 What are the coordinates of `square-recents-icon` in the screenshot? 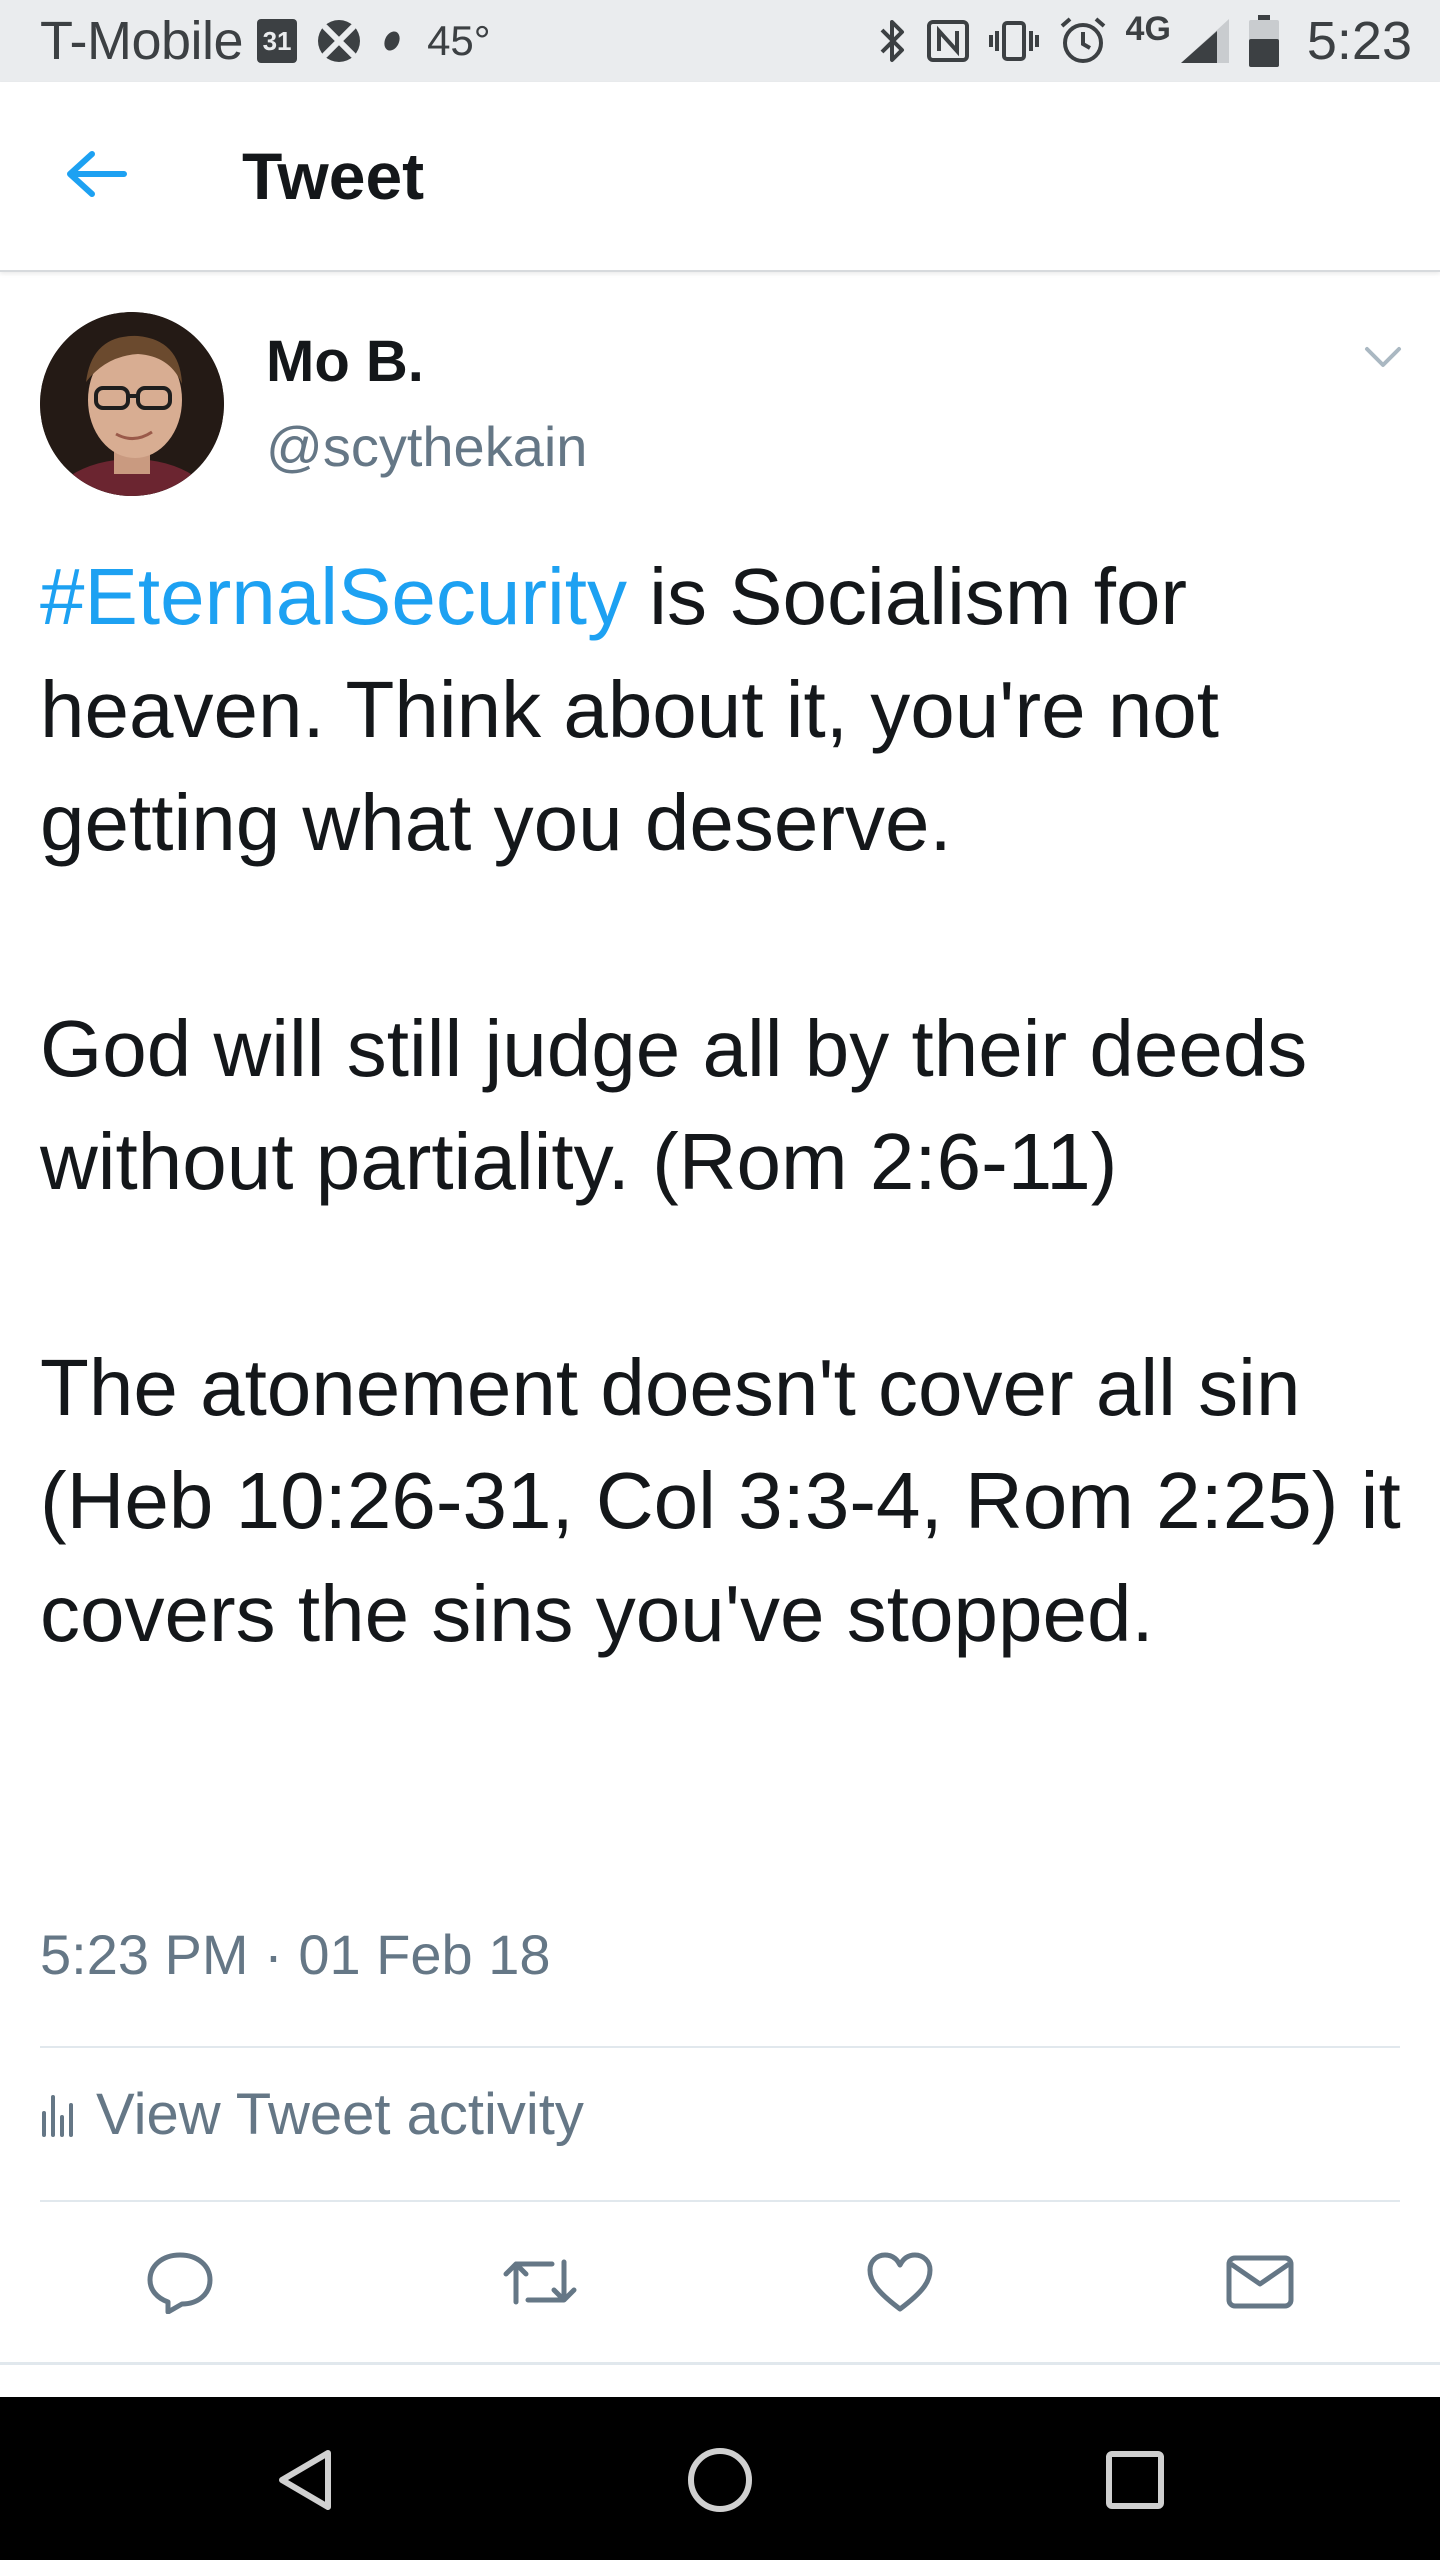 It's located at (1135, 2482).